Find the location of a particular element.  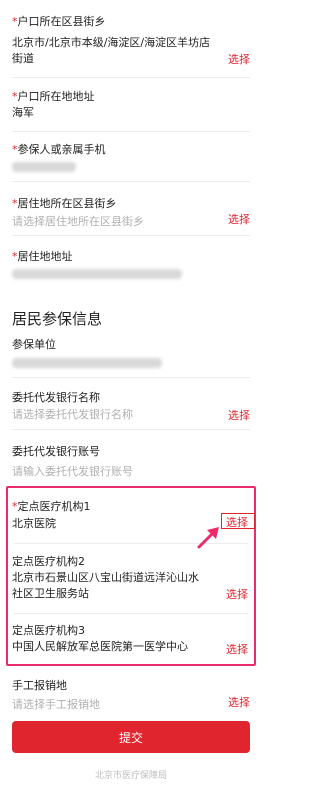

field-label: 委托代发银行账号 is located at coordinates (56, 451).